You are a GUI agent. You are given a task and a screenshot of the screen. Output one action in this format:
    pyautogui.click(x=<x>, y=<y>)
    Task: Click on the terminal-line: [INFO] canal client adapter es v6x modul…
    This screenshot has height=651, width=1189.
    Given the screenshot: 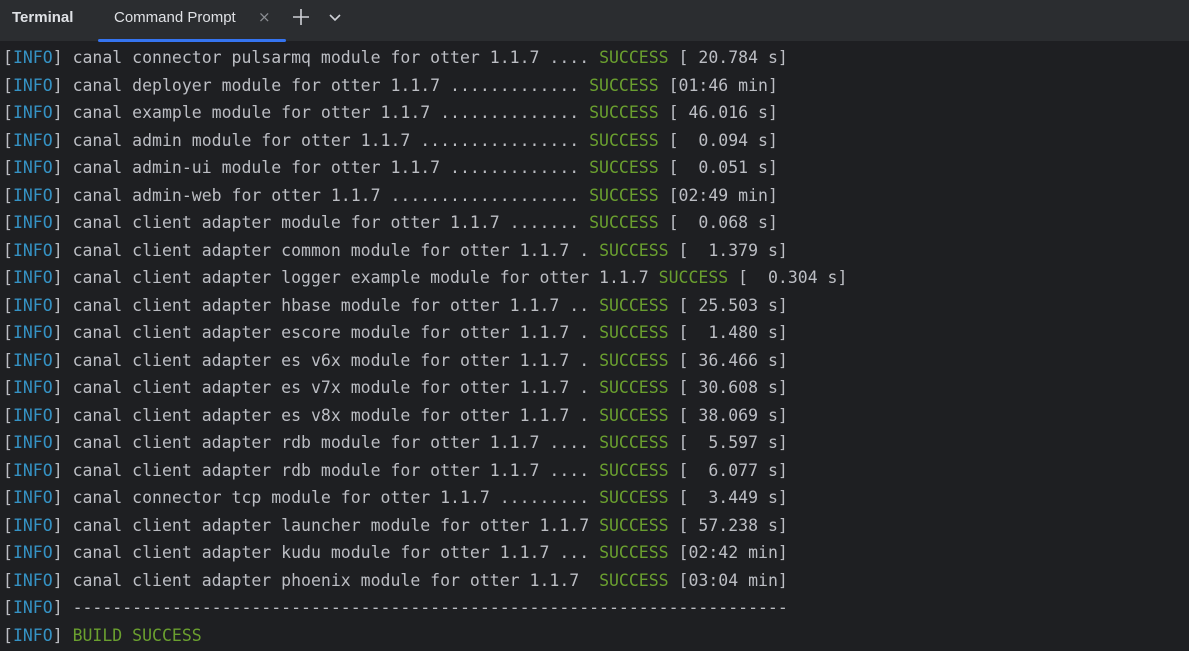 What is the action you would take?
    pyautogui.click(x=594, y=361)
    